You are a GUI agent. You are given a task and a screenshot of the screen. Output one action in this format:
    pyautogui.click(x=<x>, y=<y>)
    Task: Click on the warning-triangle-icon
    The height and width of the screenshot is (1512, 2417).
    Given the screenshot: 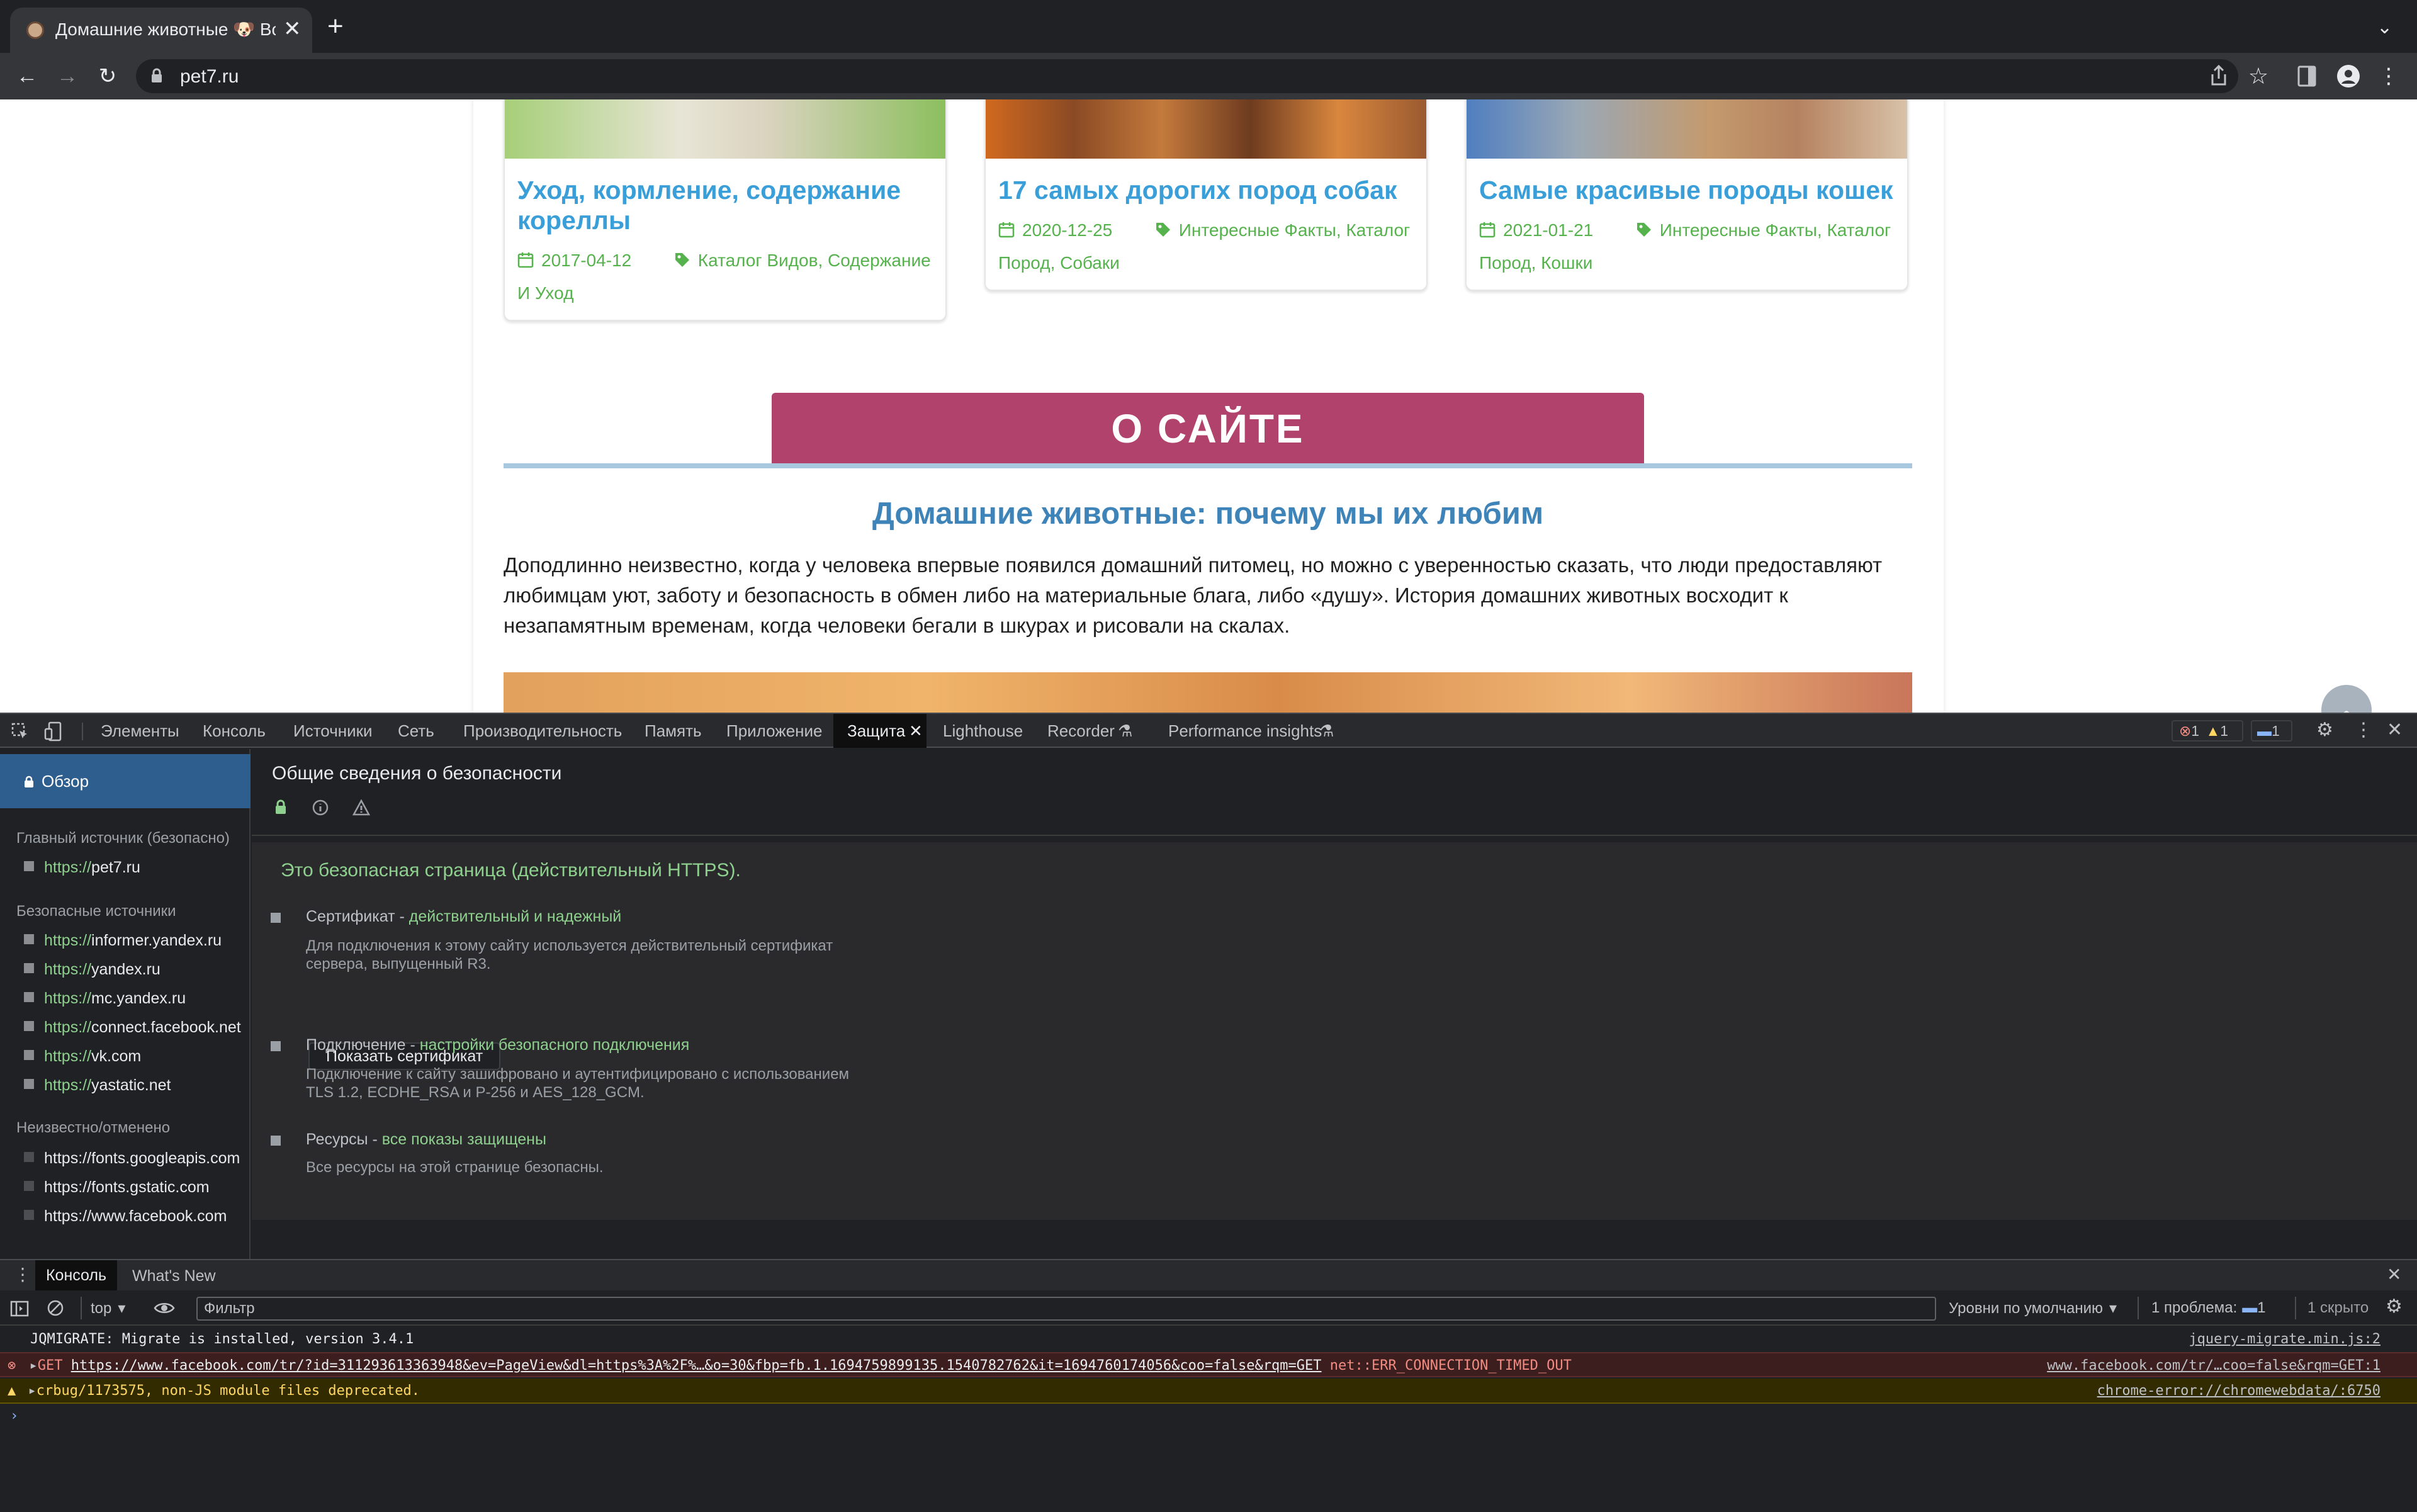 What is the action you would take?
    pyautogui.click(x=361, y=807)
    